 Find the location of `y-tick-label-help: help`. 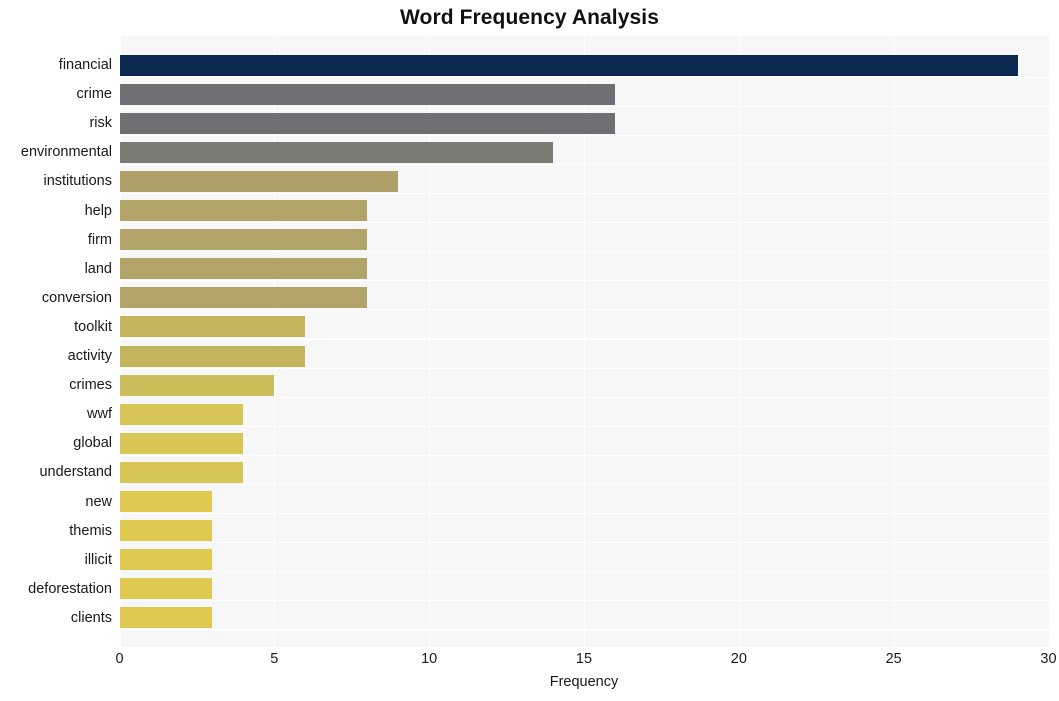

y-tick-label-help: help is located at coordinates (98, 210).